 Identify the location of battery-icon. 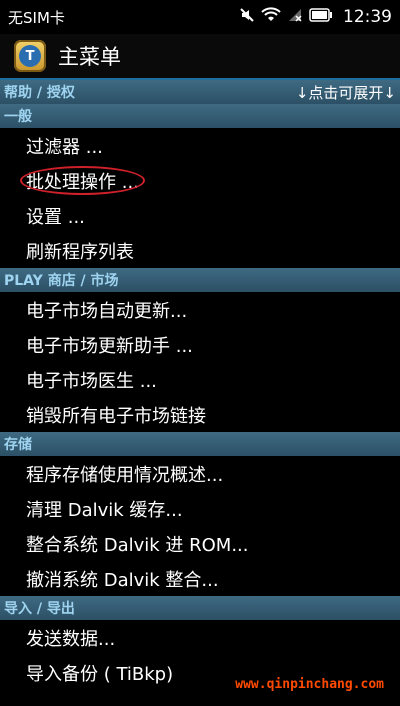
(321, 17).